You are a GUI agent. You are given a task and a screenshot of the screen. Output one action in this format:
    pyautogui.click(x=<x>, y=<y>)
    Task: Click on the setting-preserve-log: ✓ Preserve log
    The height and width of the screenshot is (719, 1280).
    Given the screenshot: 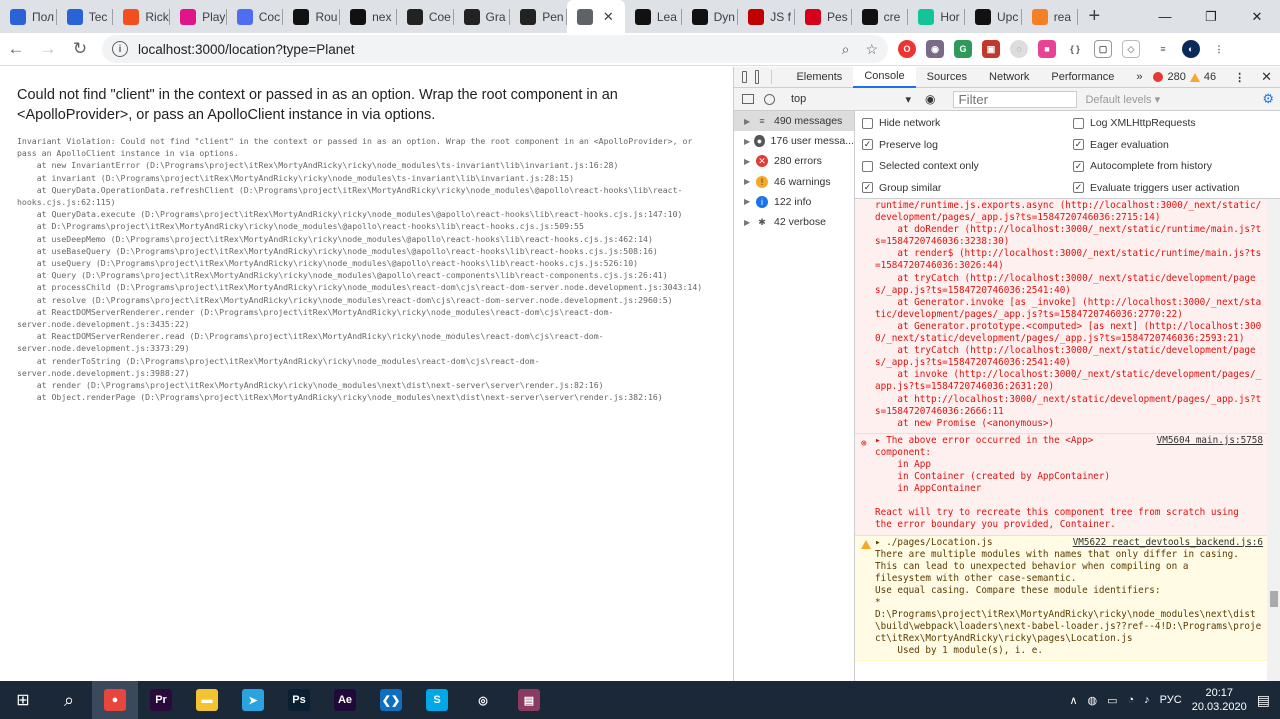 What is the action you would take?
    pyautogui.click(x=900, y=145)
    